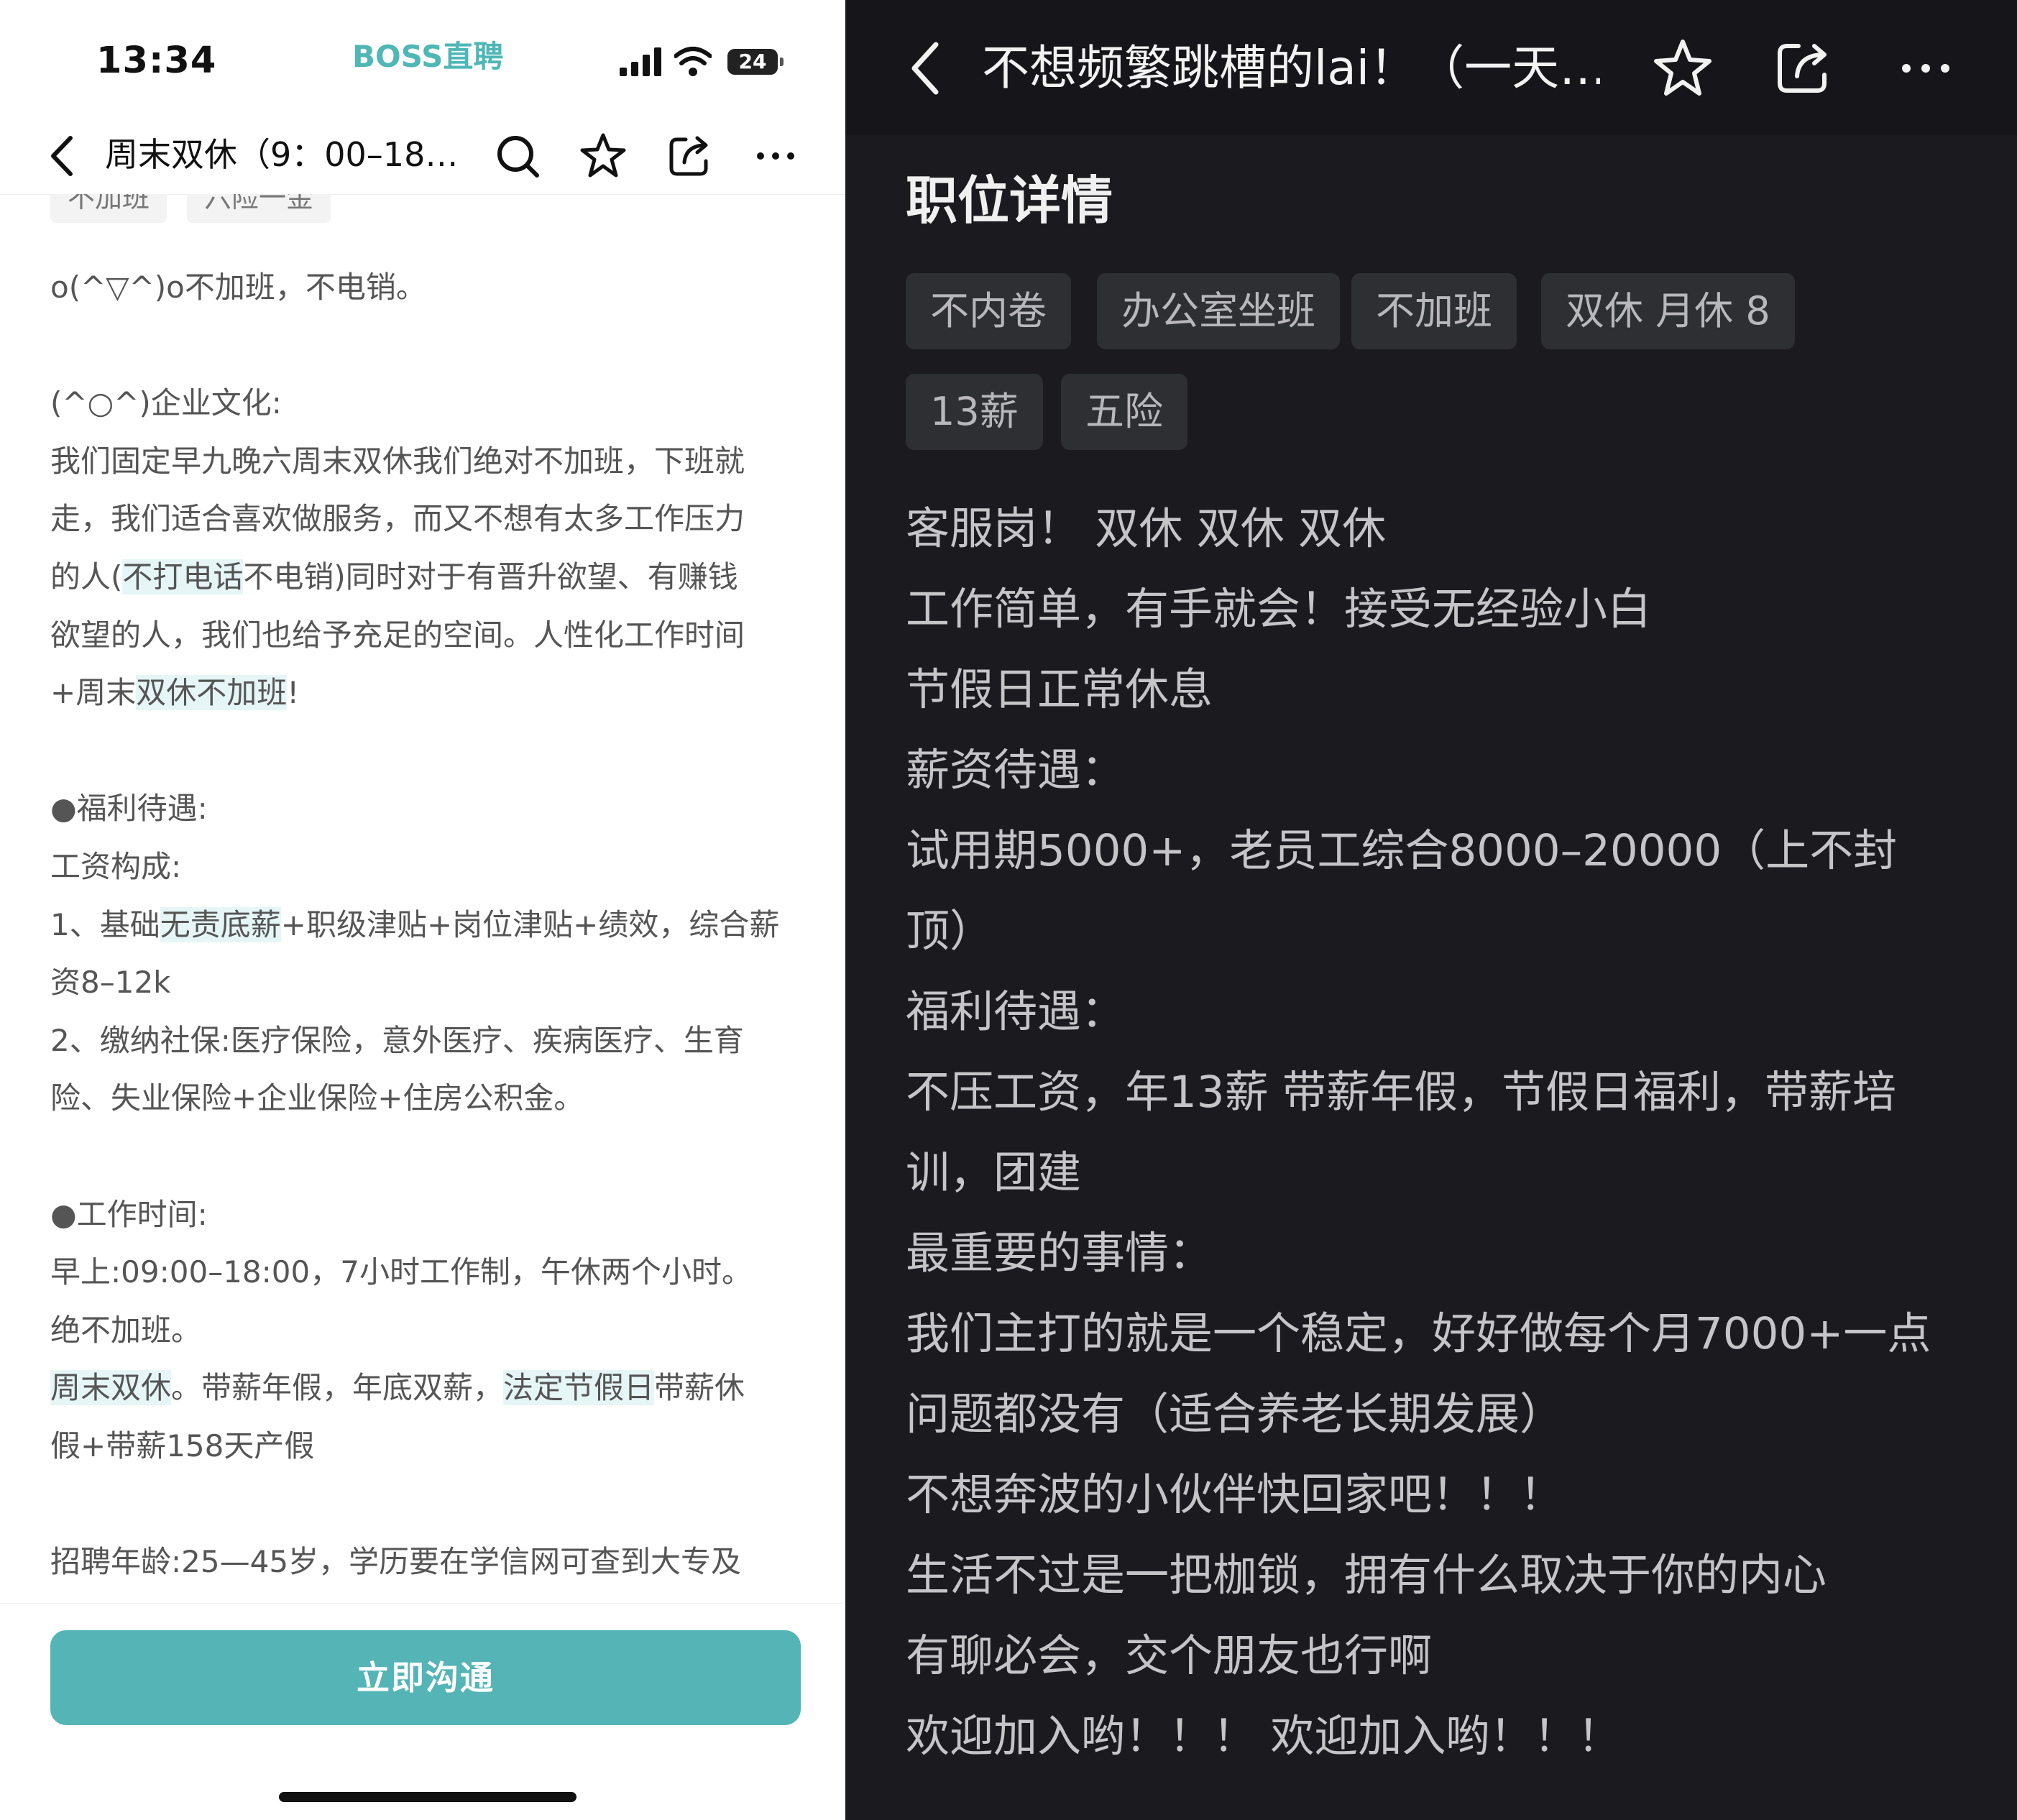  Describe the element at coordinates (317, 1098) in the screenshot. I see `text-line: 险、失业保险+企业保险+住房公积金。` at that location.